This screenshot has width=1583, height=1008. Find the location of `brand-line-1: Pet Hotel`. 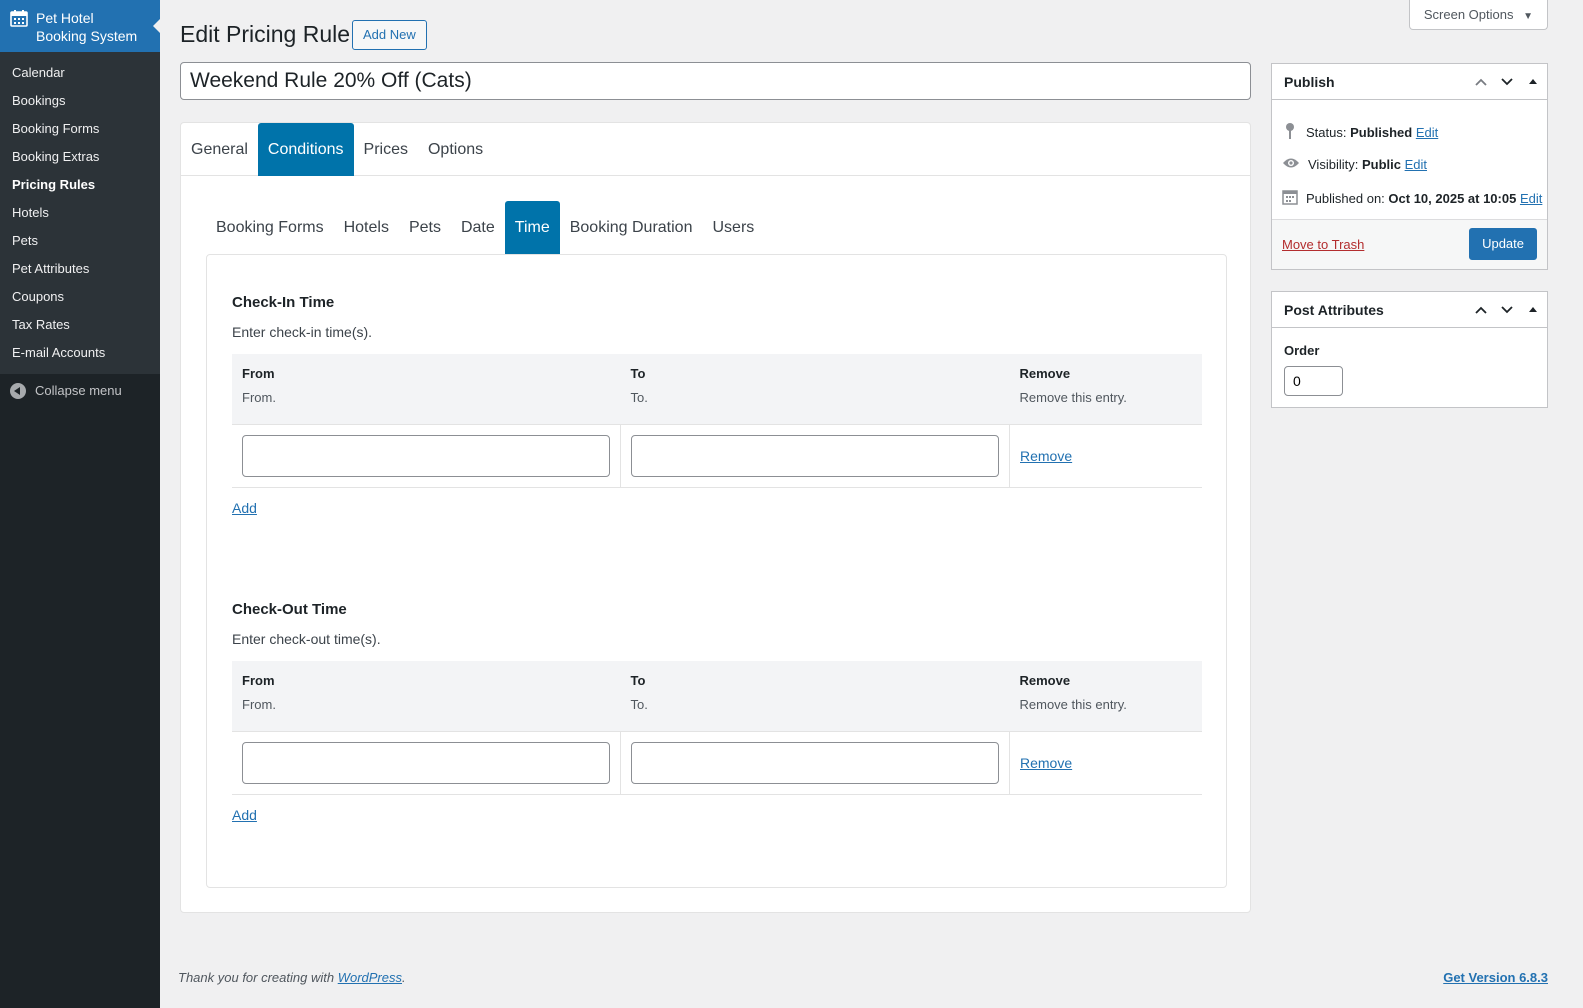

brand-line-1: Pet Hotel is located at coordinates (65, 18).